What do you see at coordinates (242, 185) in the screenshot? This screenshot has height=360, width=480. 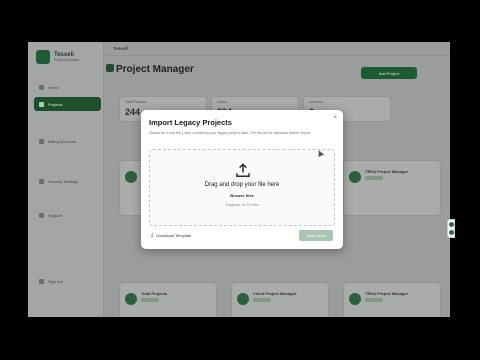 I see `dropzone-title: Drag and drop your file here` at bounding box center [242, 185].